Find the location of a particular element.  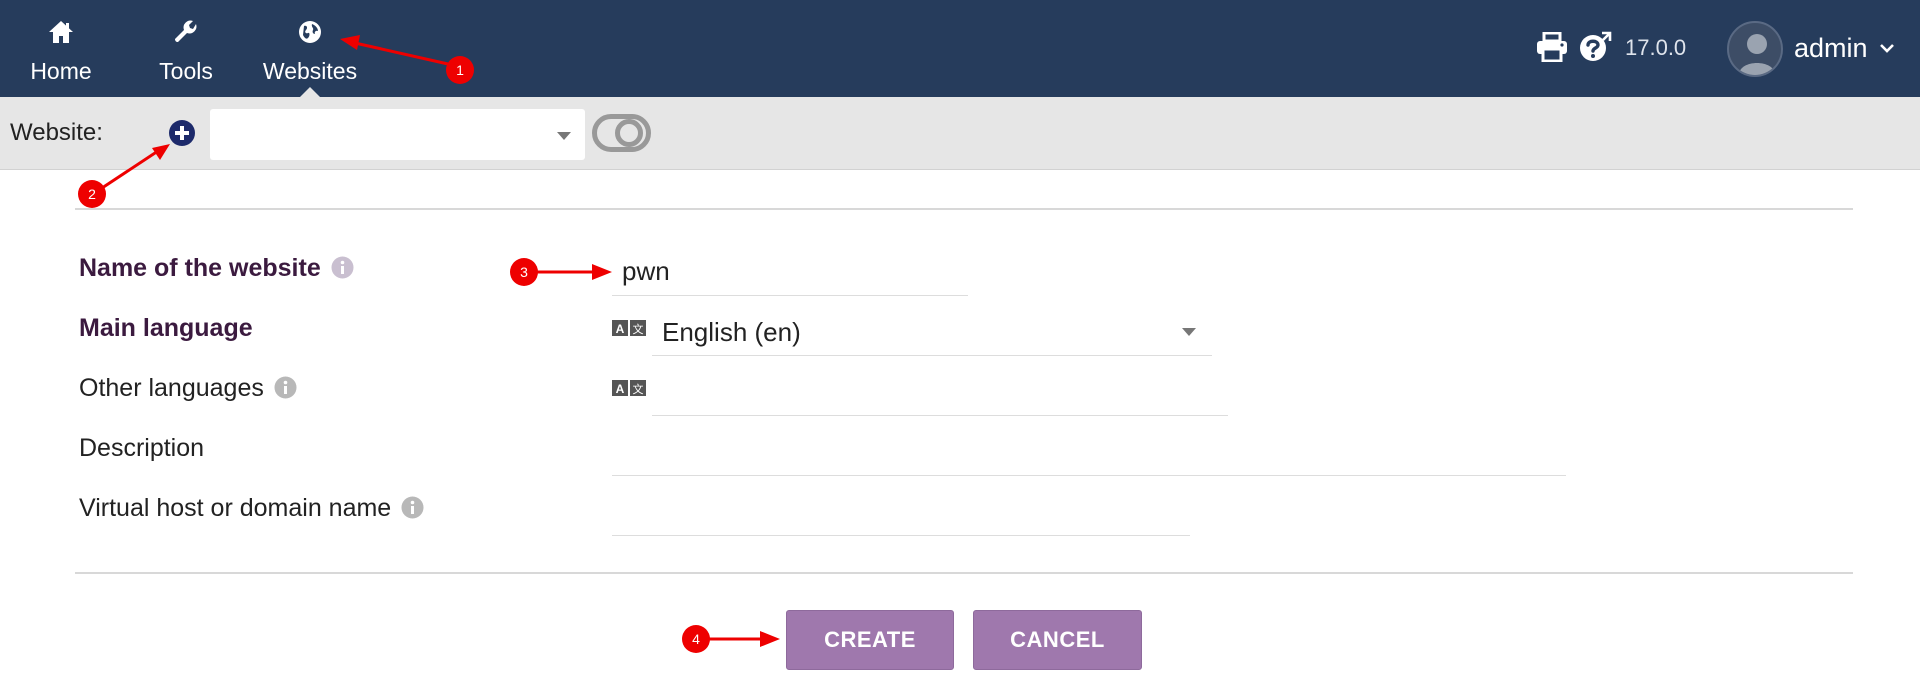

website-toolbar: Website: is located at coordinates (960, 133).